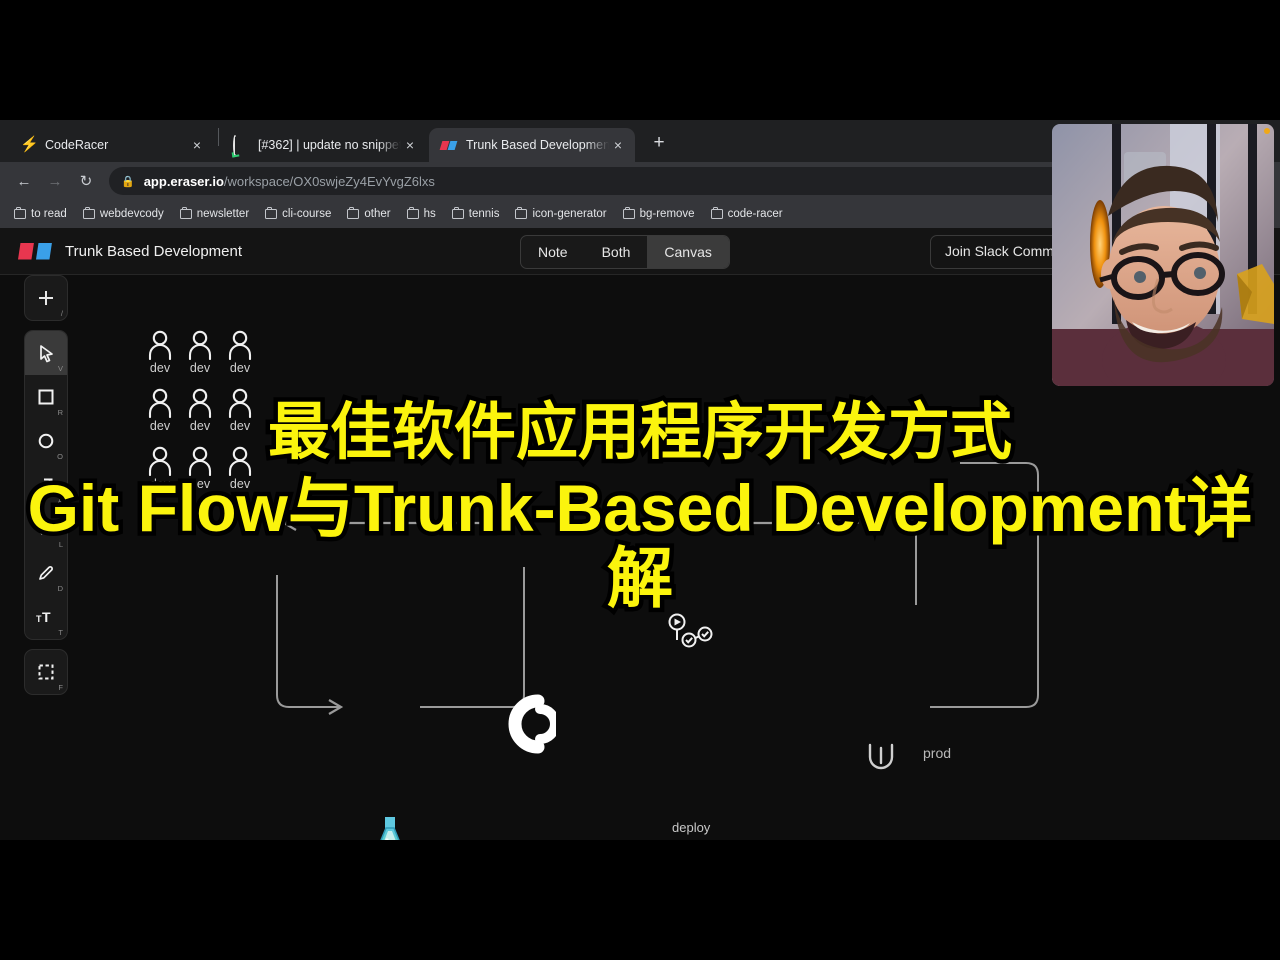 The image size is (1280, 960). What do you see at coordinates (223, 214) in the screenshot?
I see `bookmark-label: newsletter` at bounding box center [223, 214].